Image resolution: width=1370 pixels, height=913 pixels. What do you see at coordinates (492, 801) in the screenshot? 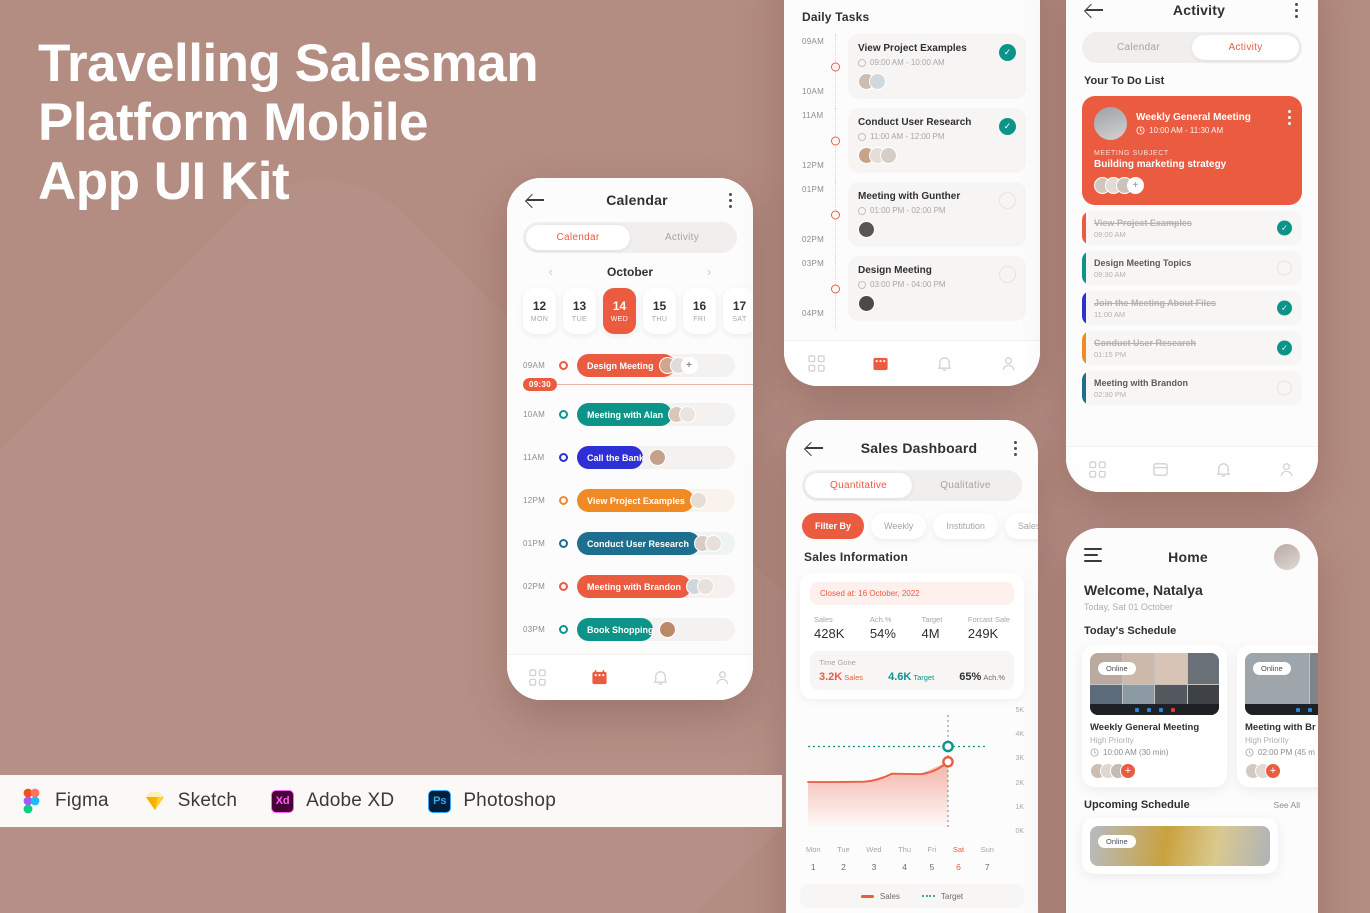
I see `tool-photoshop: Ps Photoshop` at bounding box center [492, 801].